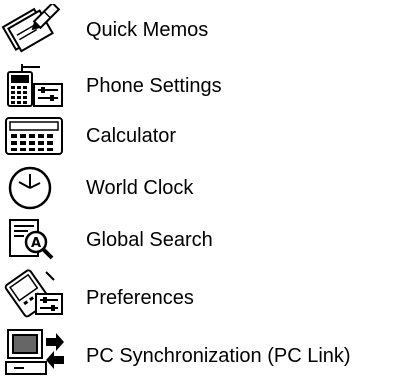  Describe the element at coordinates (201, 136) in the screenshot. I see `menu-item-calculator: Calculator` at that location.